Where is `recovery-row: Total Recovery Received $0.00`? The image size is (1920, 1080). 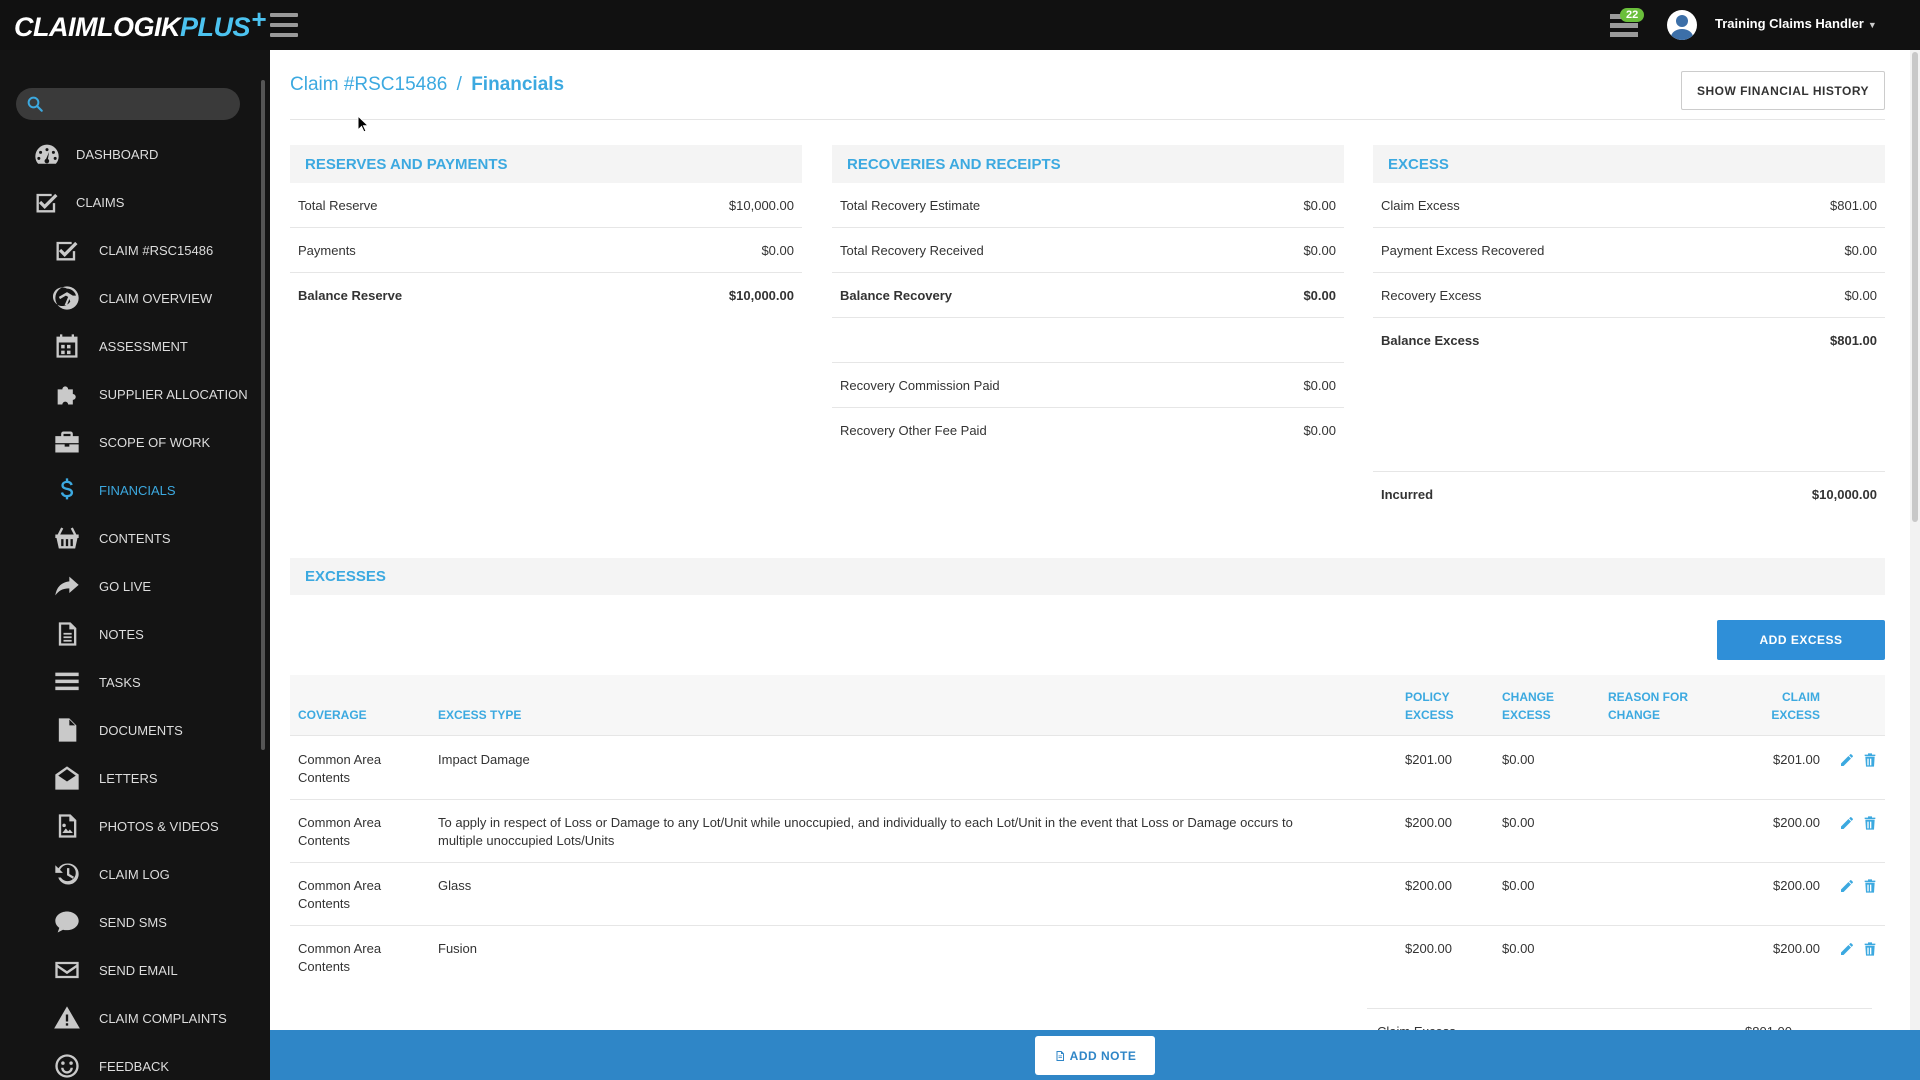 recovery-row: Total Recovery Received $0.00 is located at coordinates (1088, 250).